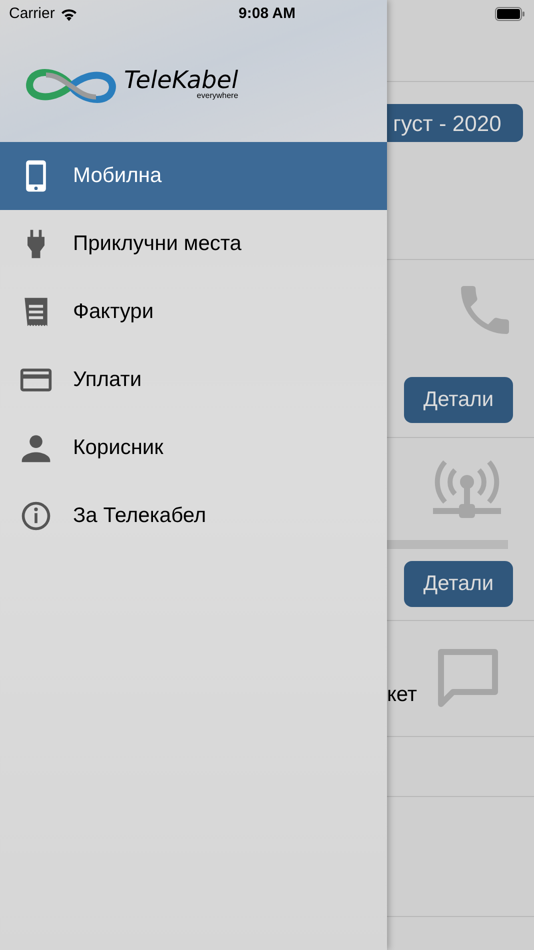 This screenshot has height=950, width=534. Describe the element at coordinates (32, 14) in the screenshot. I see `carrier-label: Carrier` at that location.